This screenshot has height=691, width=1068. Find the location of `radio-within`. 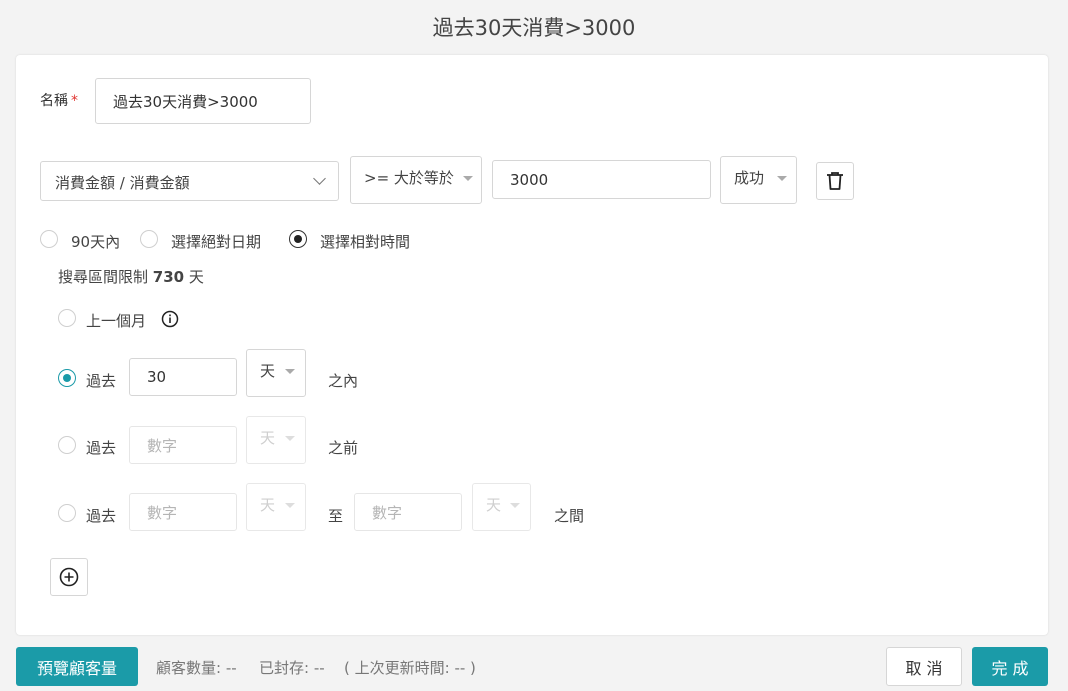

radio-within is located at coordinates (67, 378).